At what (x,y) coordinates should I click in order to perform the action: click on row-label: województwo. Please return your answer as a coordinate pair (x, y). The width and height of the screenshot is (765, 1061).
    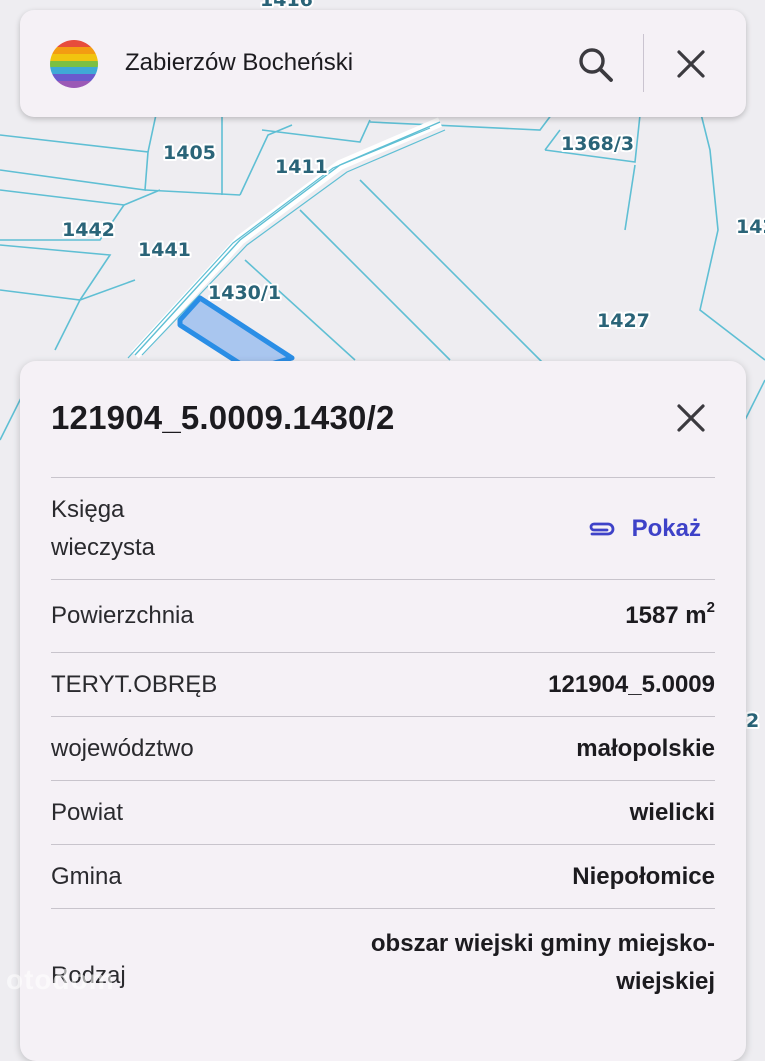
    Looking at the image, I should click on (122, 748).